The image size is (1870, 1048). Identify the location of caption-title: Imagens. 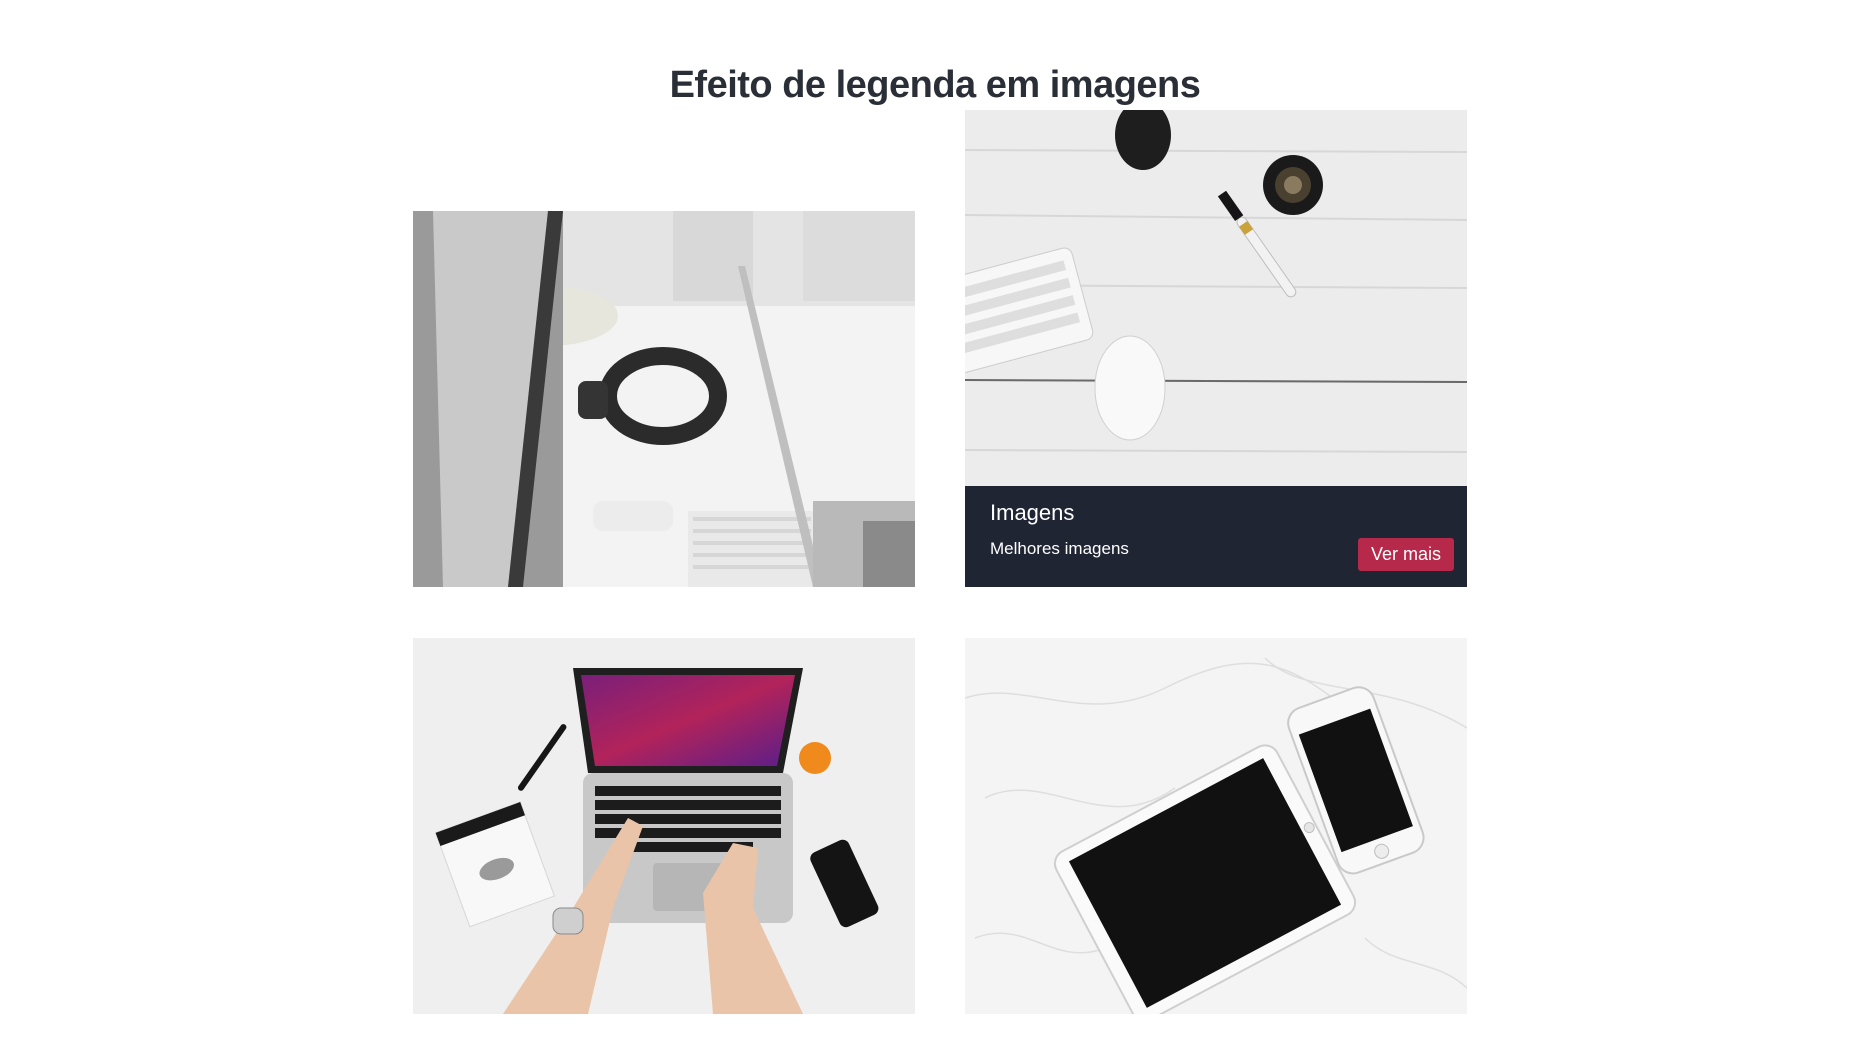
(1032, 512).